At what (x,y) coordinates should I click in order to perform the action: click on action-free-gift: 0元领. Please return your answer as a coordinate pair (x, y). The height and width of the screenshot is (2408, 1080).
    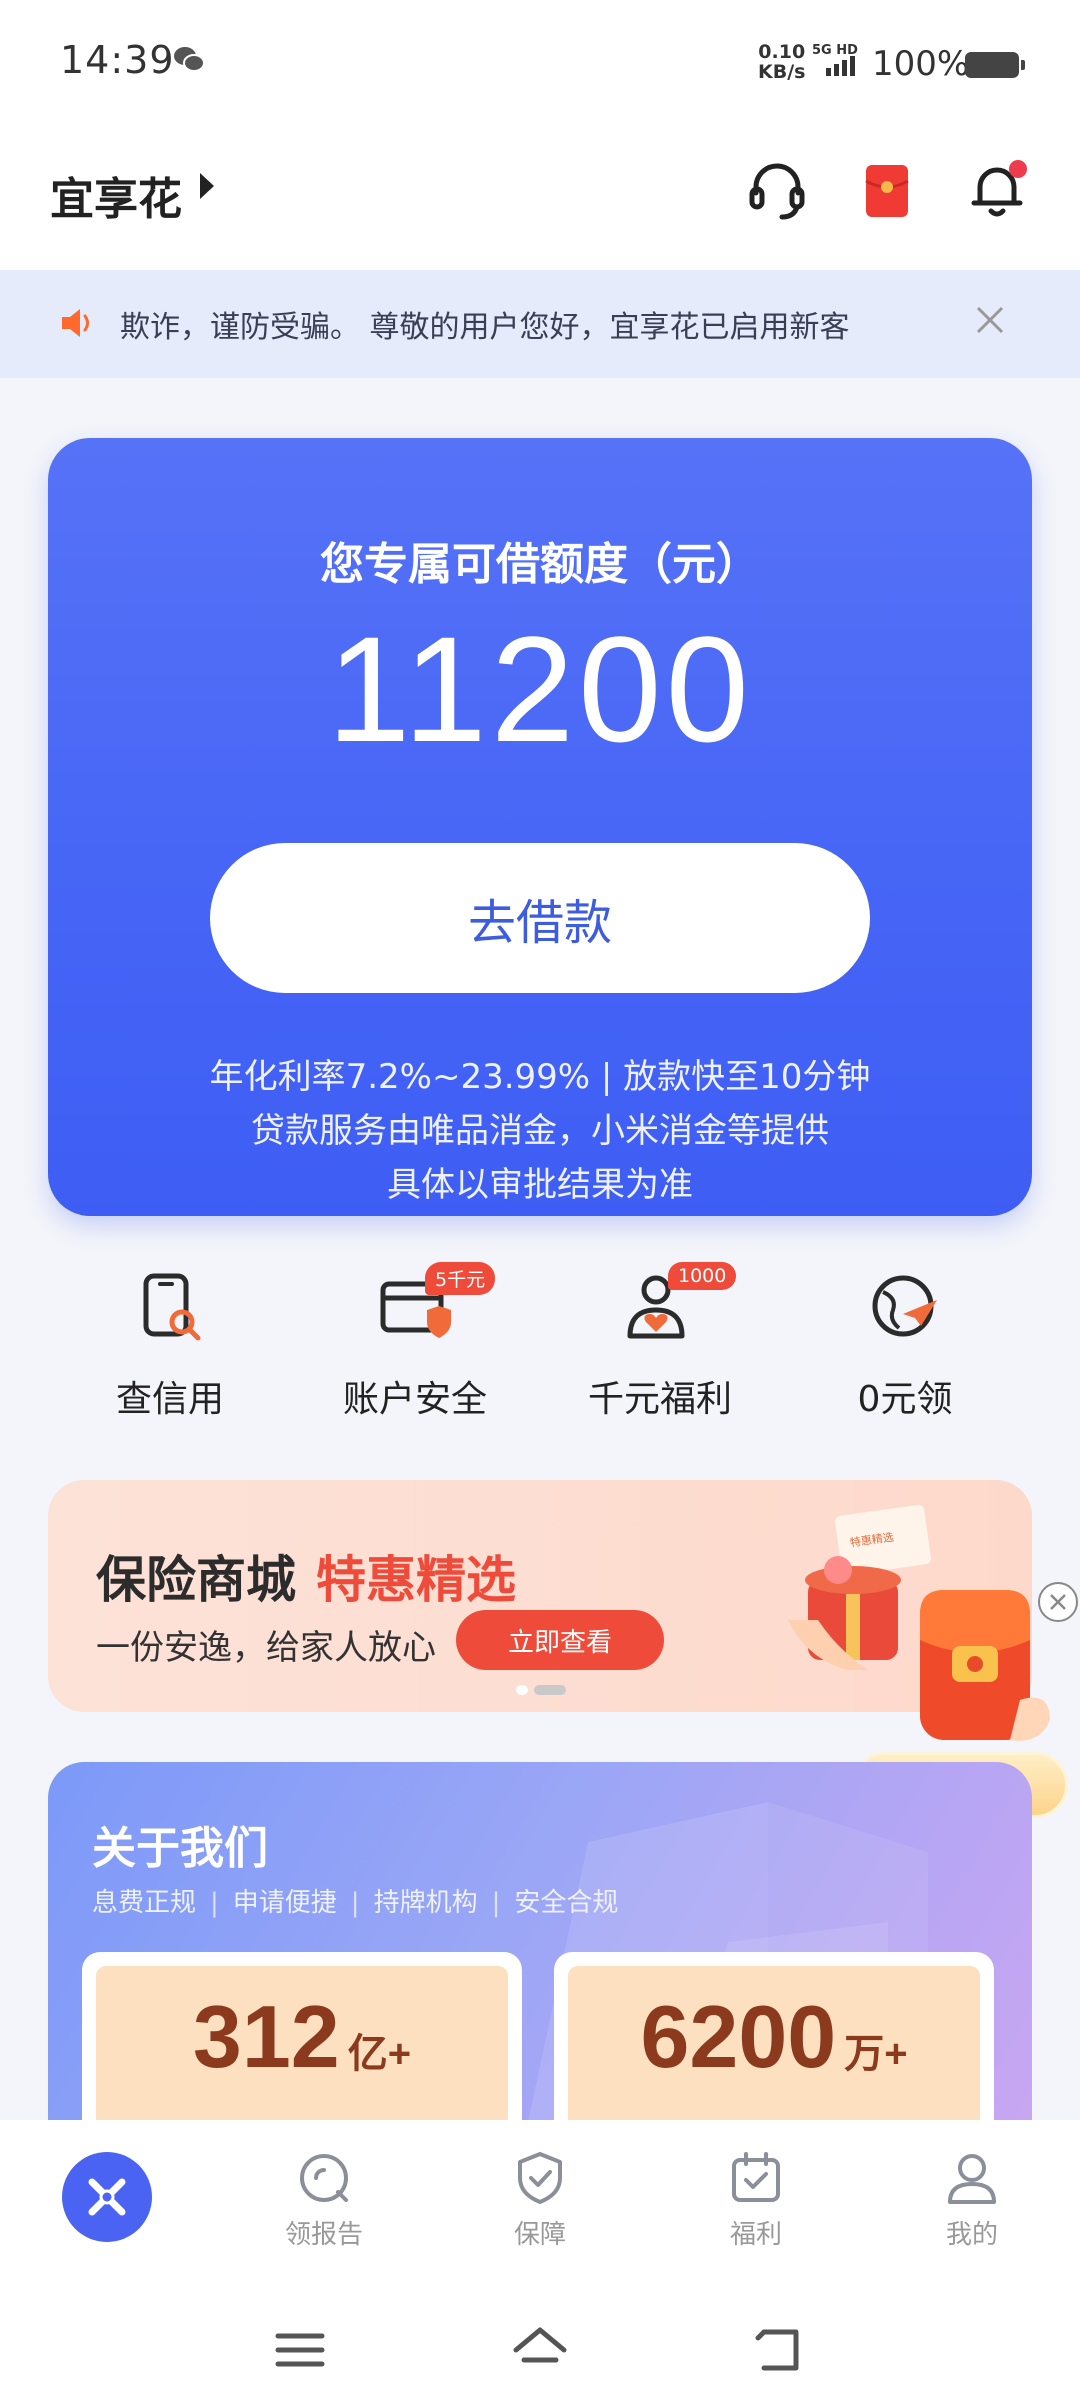
    Looking at the image, I should click on (905, 1345).